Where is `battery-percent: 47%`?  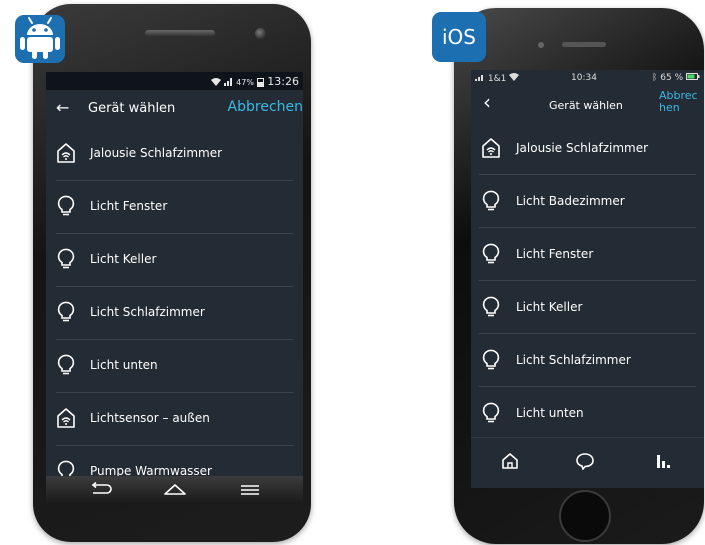
battery-percent: 47% is located at coordinates (245, 82).